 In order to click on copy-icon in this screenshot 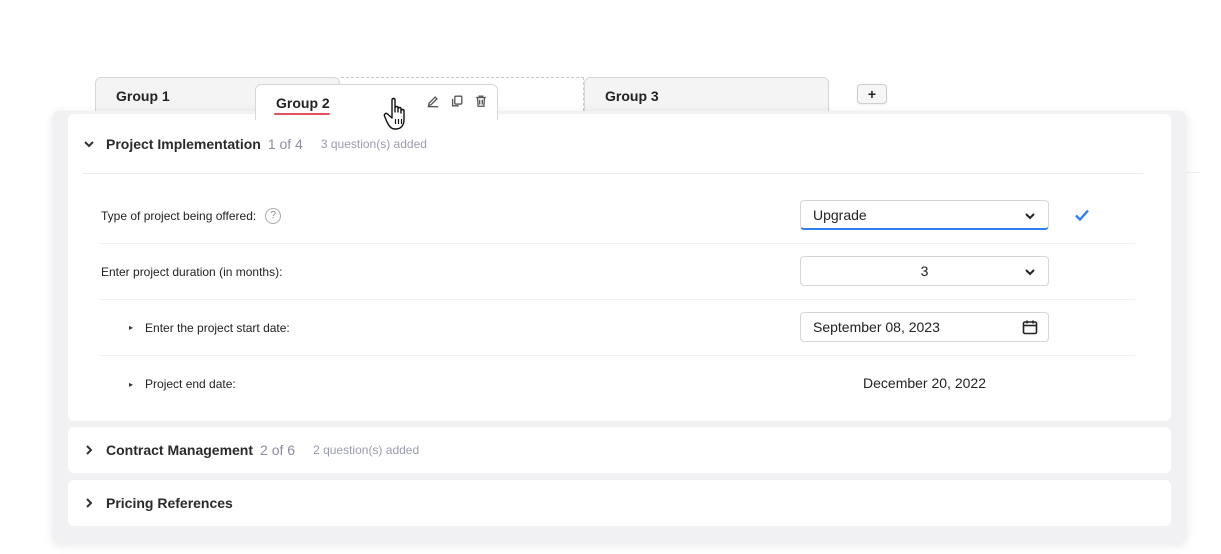, I will do `click(457, 101)`.